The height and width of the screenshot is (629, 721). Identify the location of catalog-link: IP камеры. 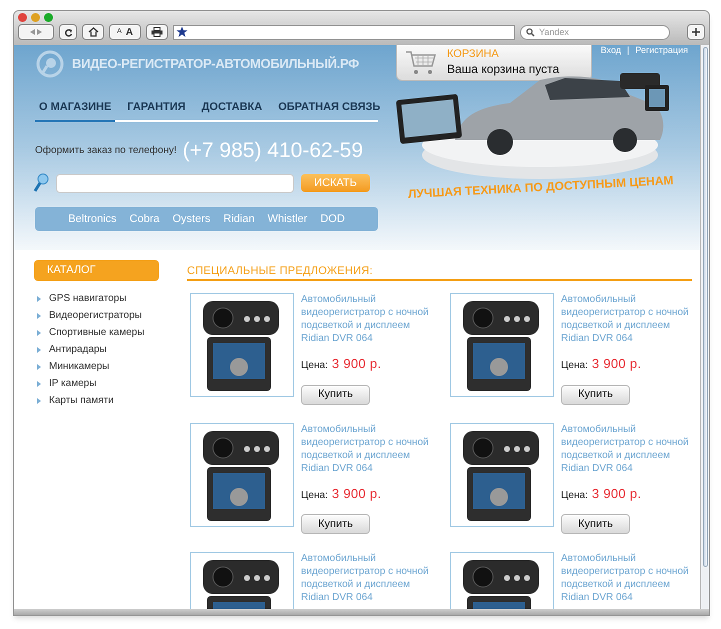
(72, 383).